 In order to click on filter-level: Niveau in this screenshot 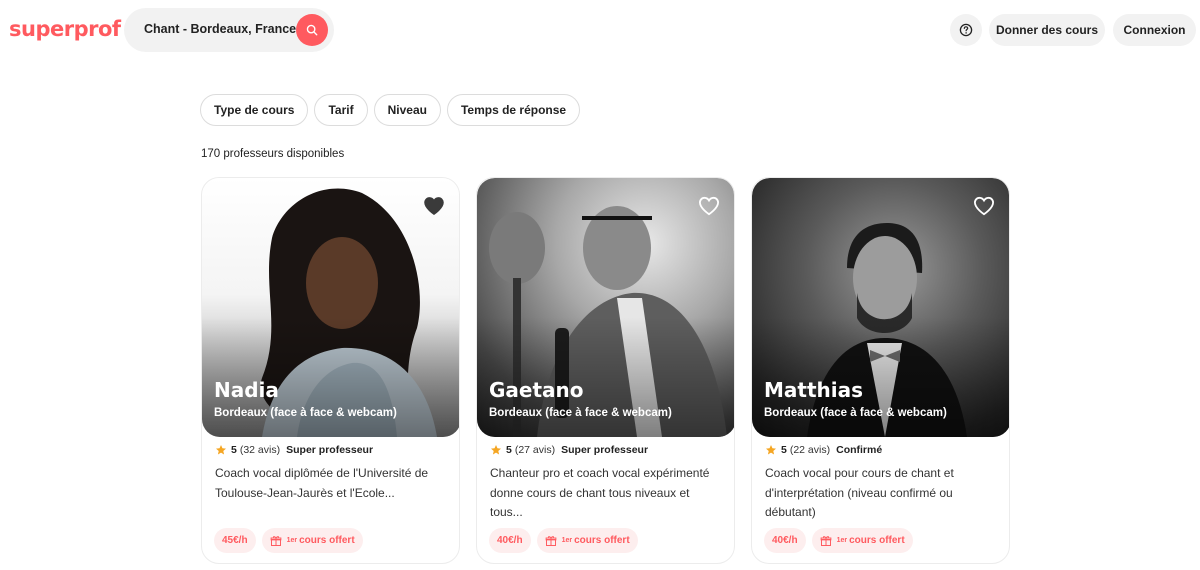, I will do `click(407, 110)`.